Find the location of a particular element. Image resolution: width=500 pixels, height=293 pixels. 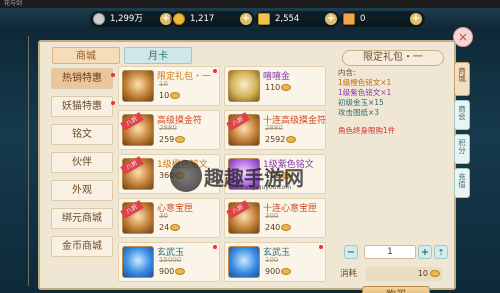

contents-item: 初级金玉×15 is located at coordinates (361, 102).